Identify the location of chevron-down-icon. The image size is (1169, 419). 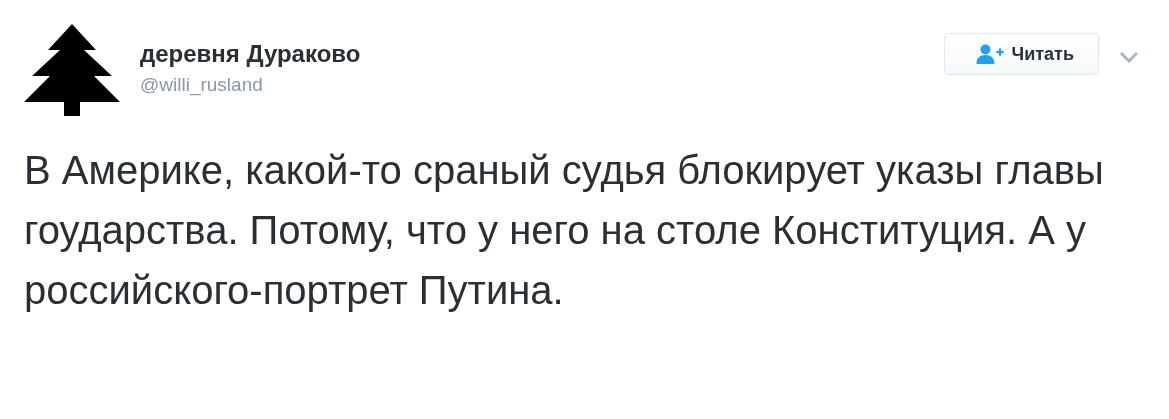
(1129, 57).